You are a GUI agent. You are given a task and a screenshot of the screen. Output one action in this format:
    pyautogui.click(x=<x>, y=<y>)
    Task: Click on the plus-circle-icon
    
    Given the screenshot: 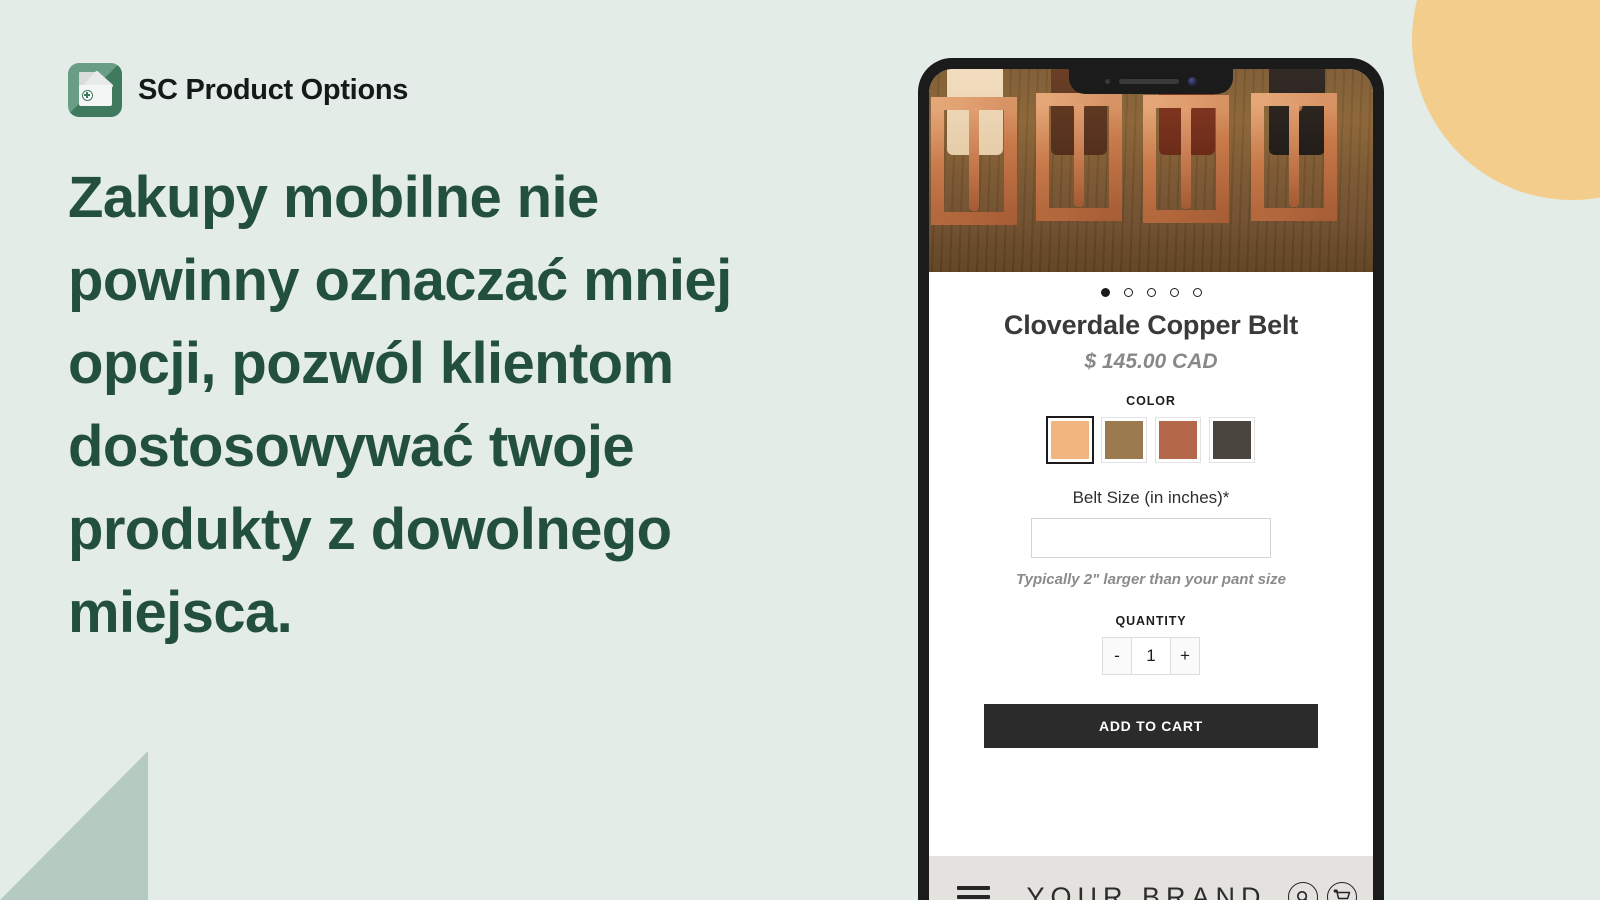 What is the action you would take?
    pyautogui.click(x=87, y=95)
    